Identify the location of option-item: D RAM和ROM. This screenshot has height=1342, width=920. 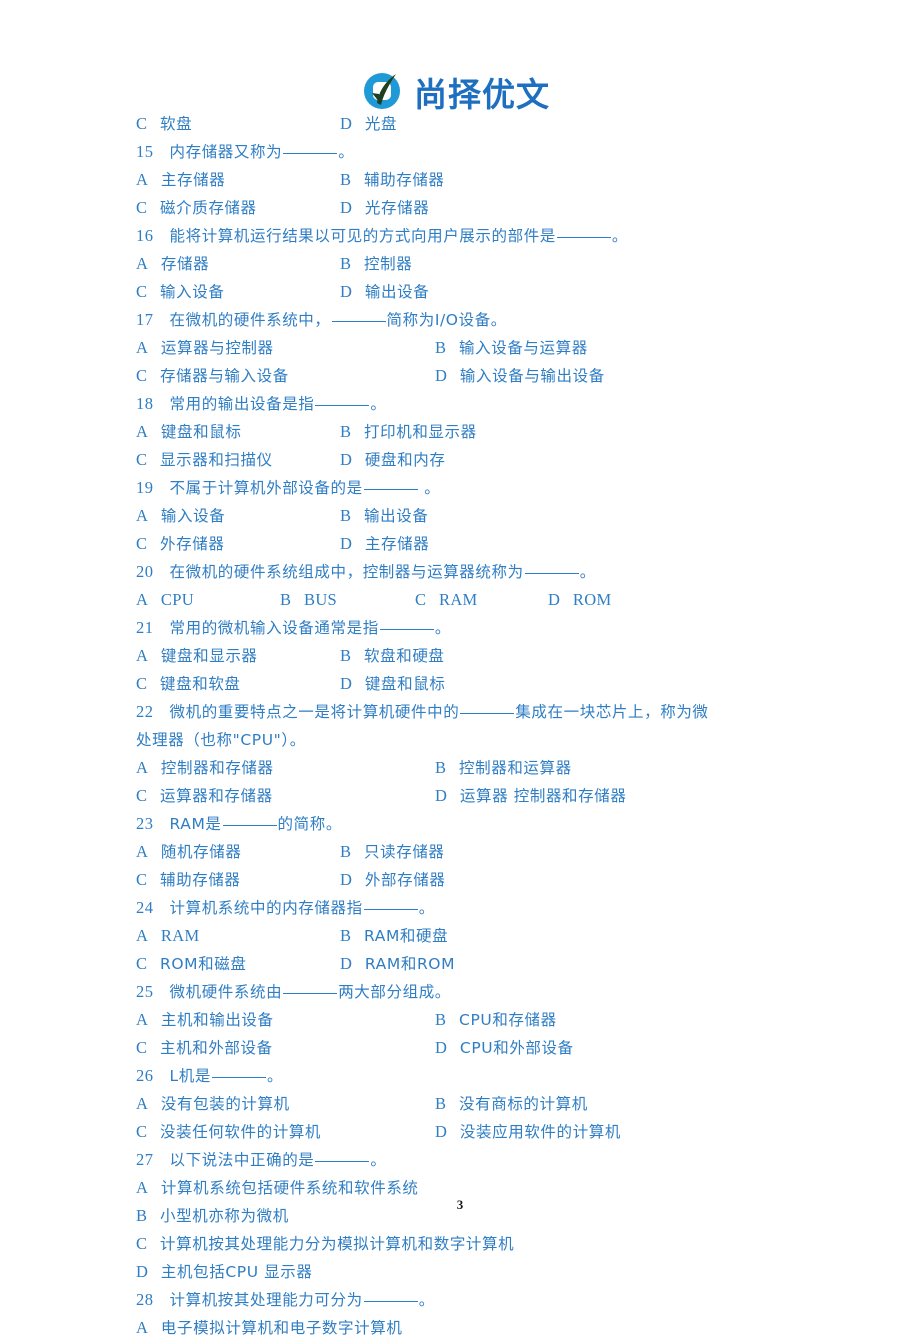
(397, 964).